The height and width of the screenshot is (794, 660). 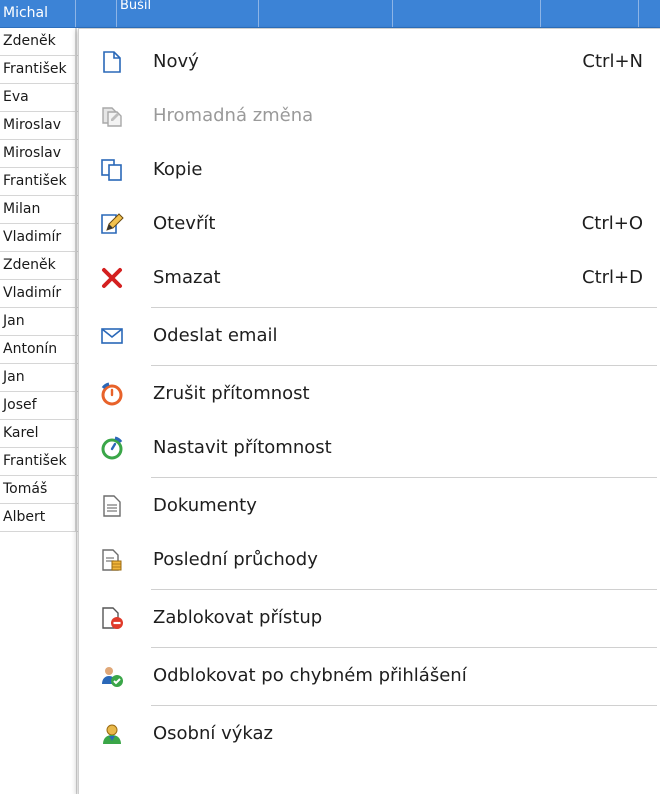 I want to click on menu-item-personal-report: Osobní výkaz, so click(x=369, y=734).